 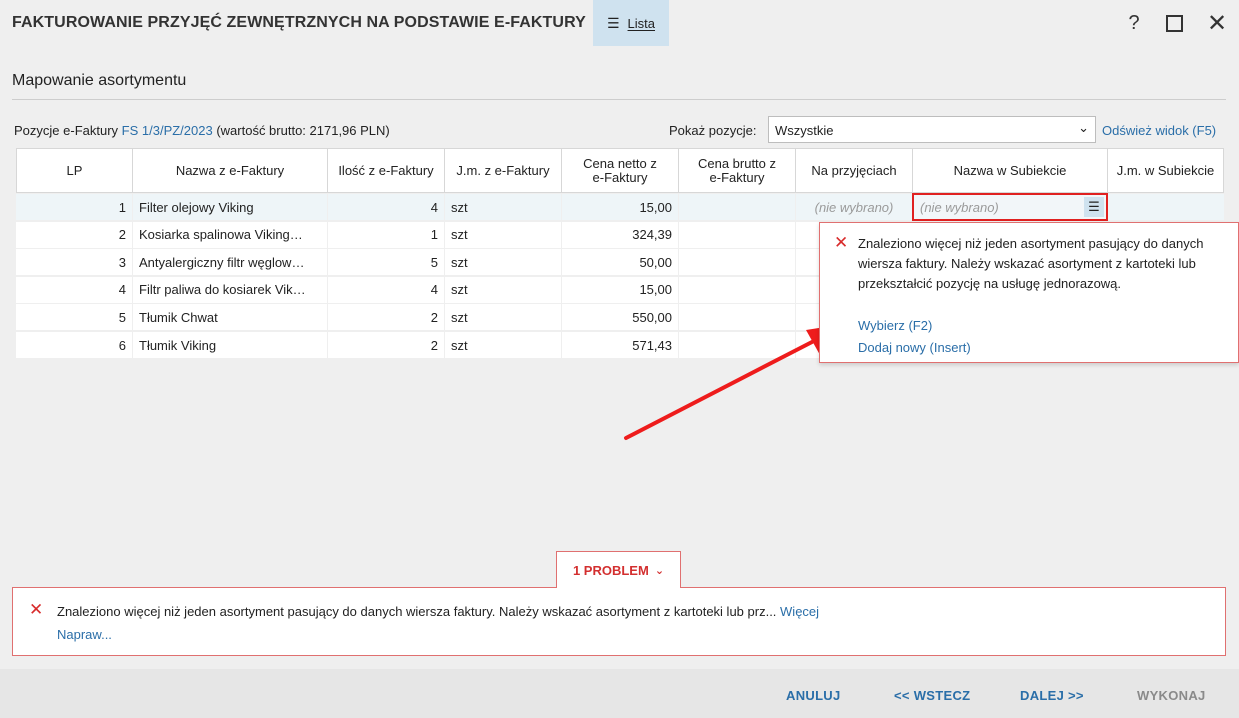 What do you see at coordinates (620, 262) in the screenshot?
I see `cell-net-price: 50,00` at bounding box center [620, 262].